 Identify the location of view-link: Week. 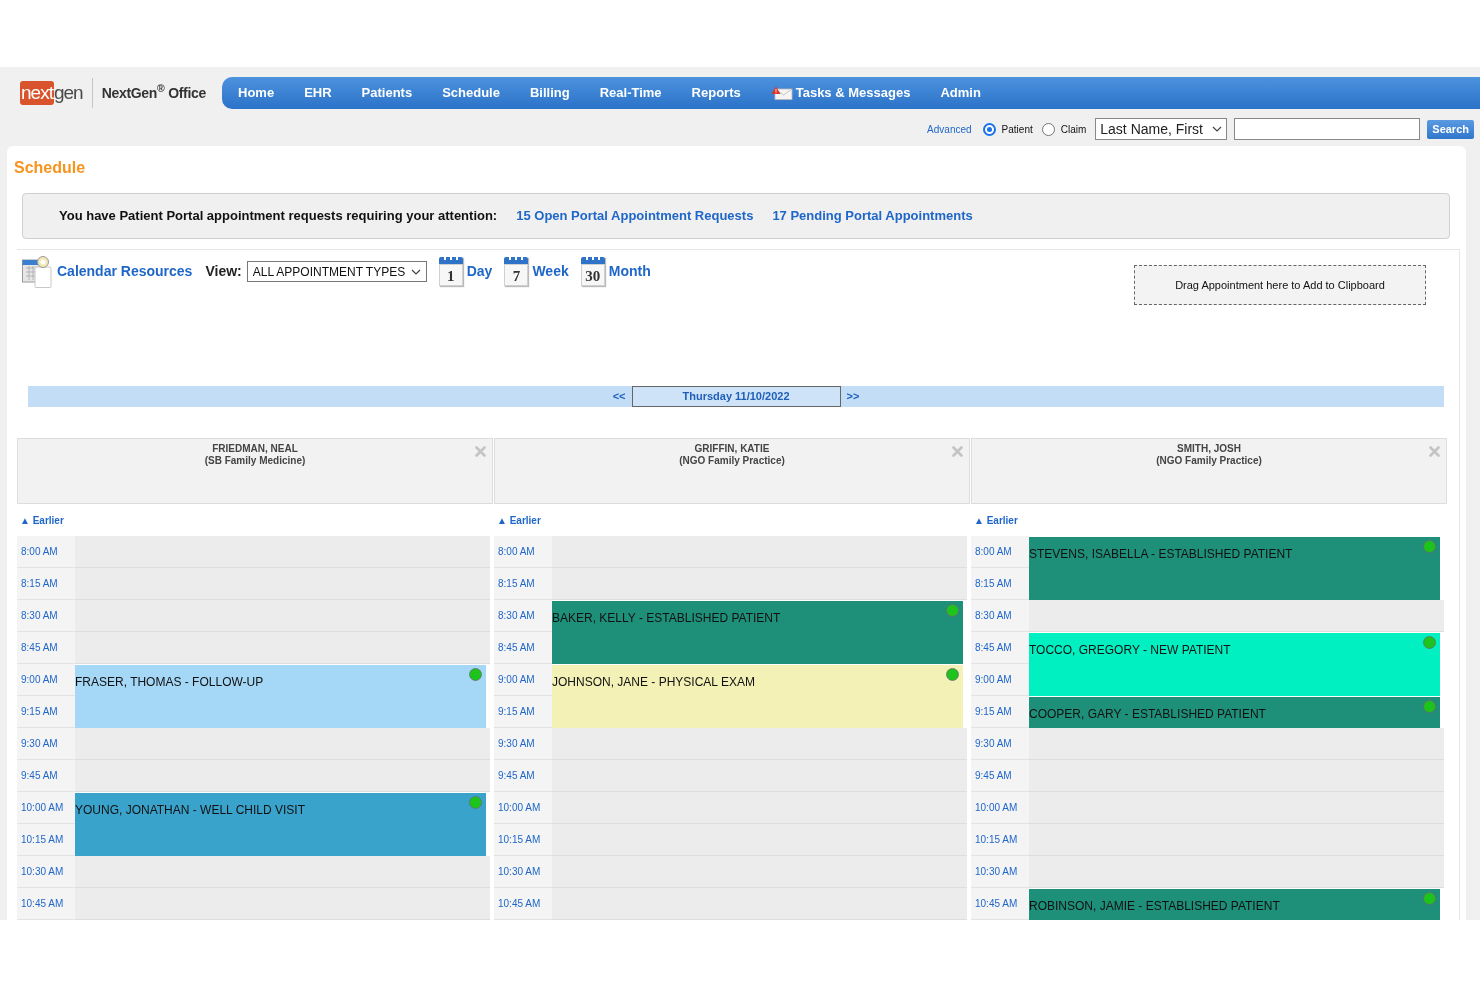
(550, 271).